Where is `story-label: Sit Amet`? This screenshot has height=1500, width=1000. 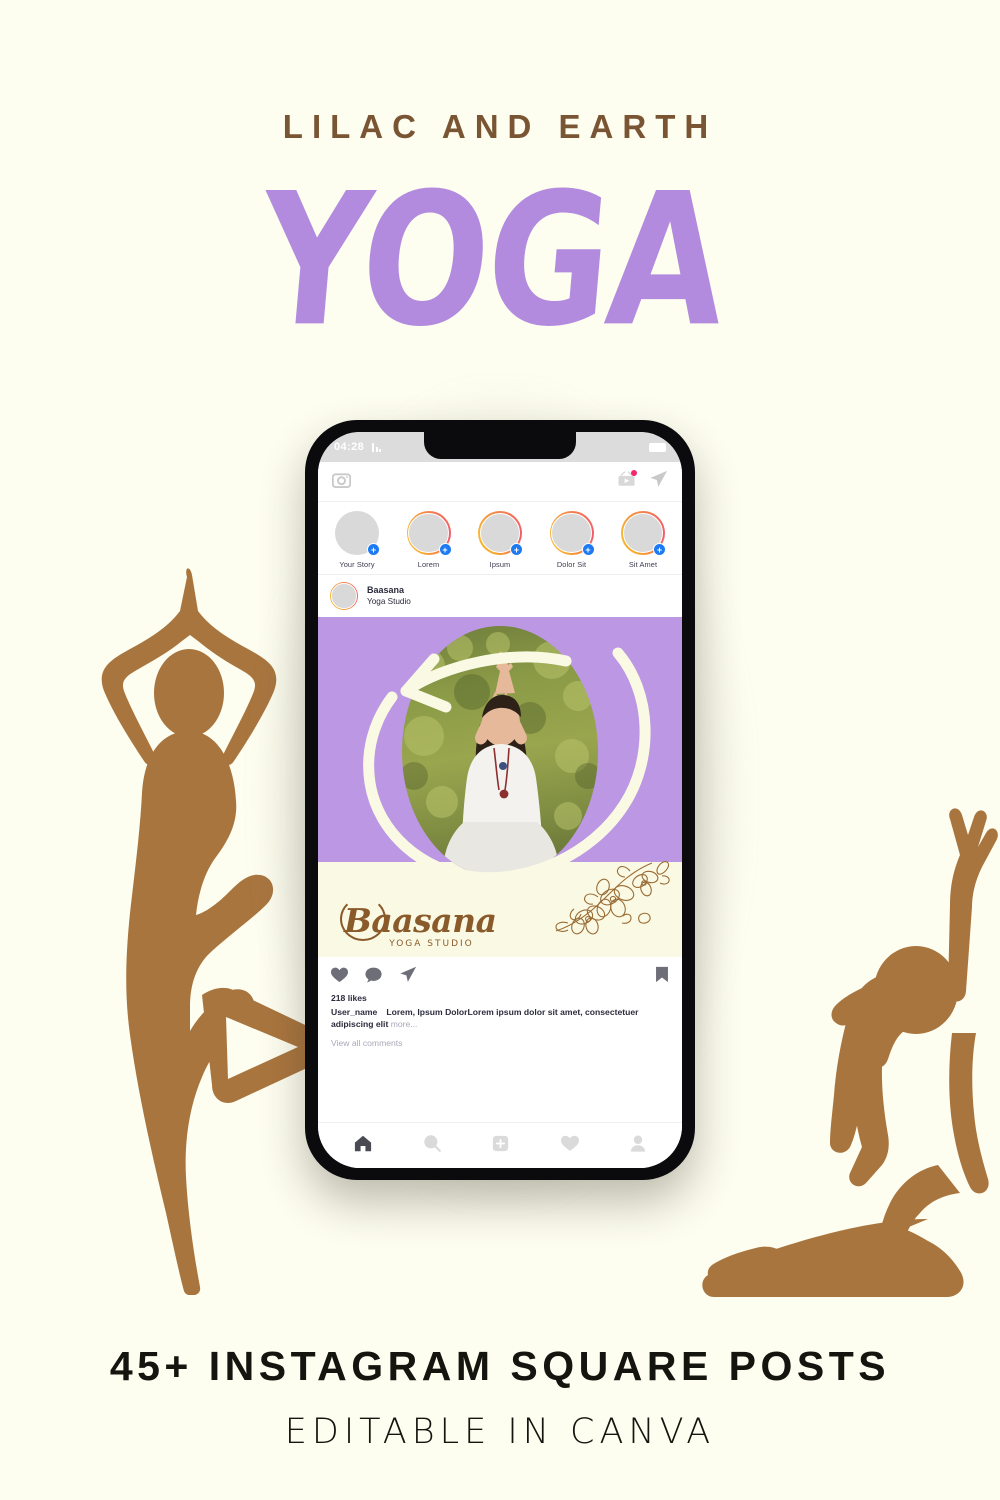
story-label: Sit Amet is located at coordinates (643, 564).